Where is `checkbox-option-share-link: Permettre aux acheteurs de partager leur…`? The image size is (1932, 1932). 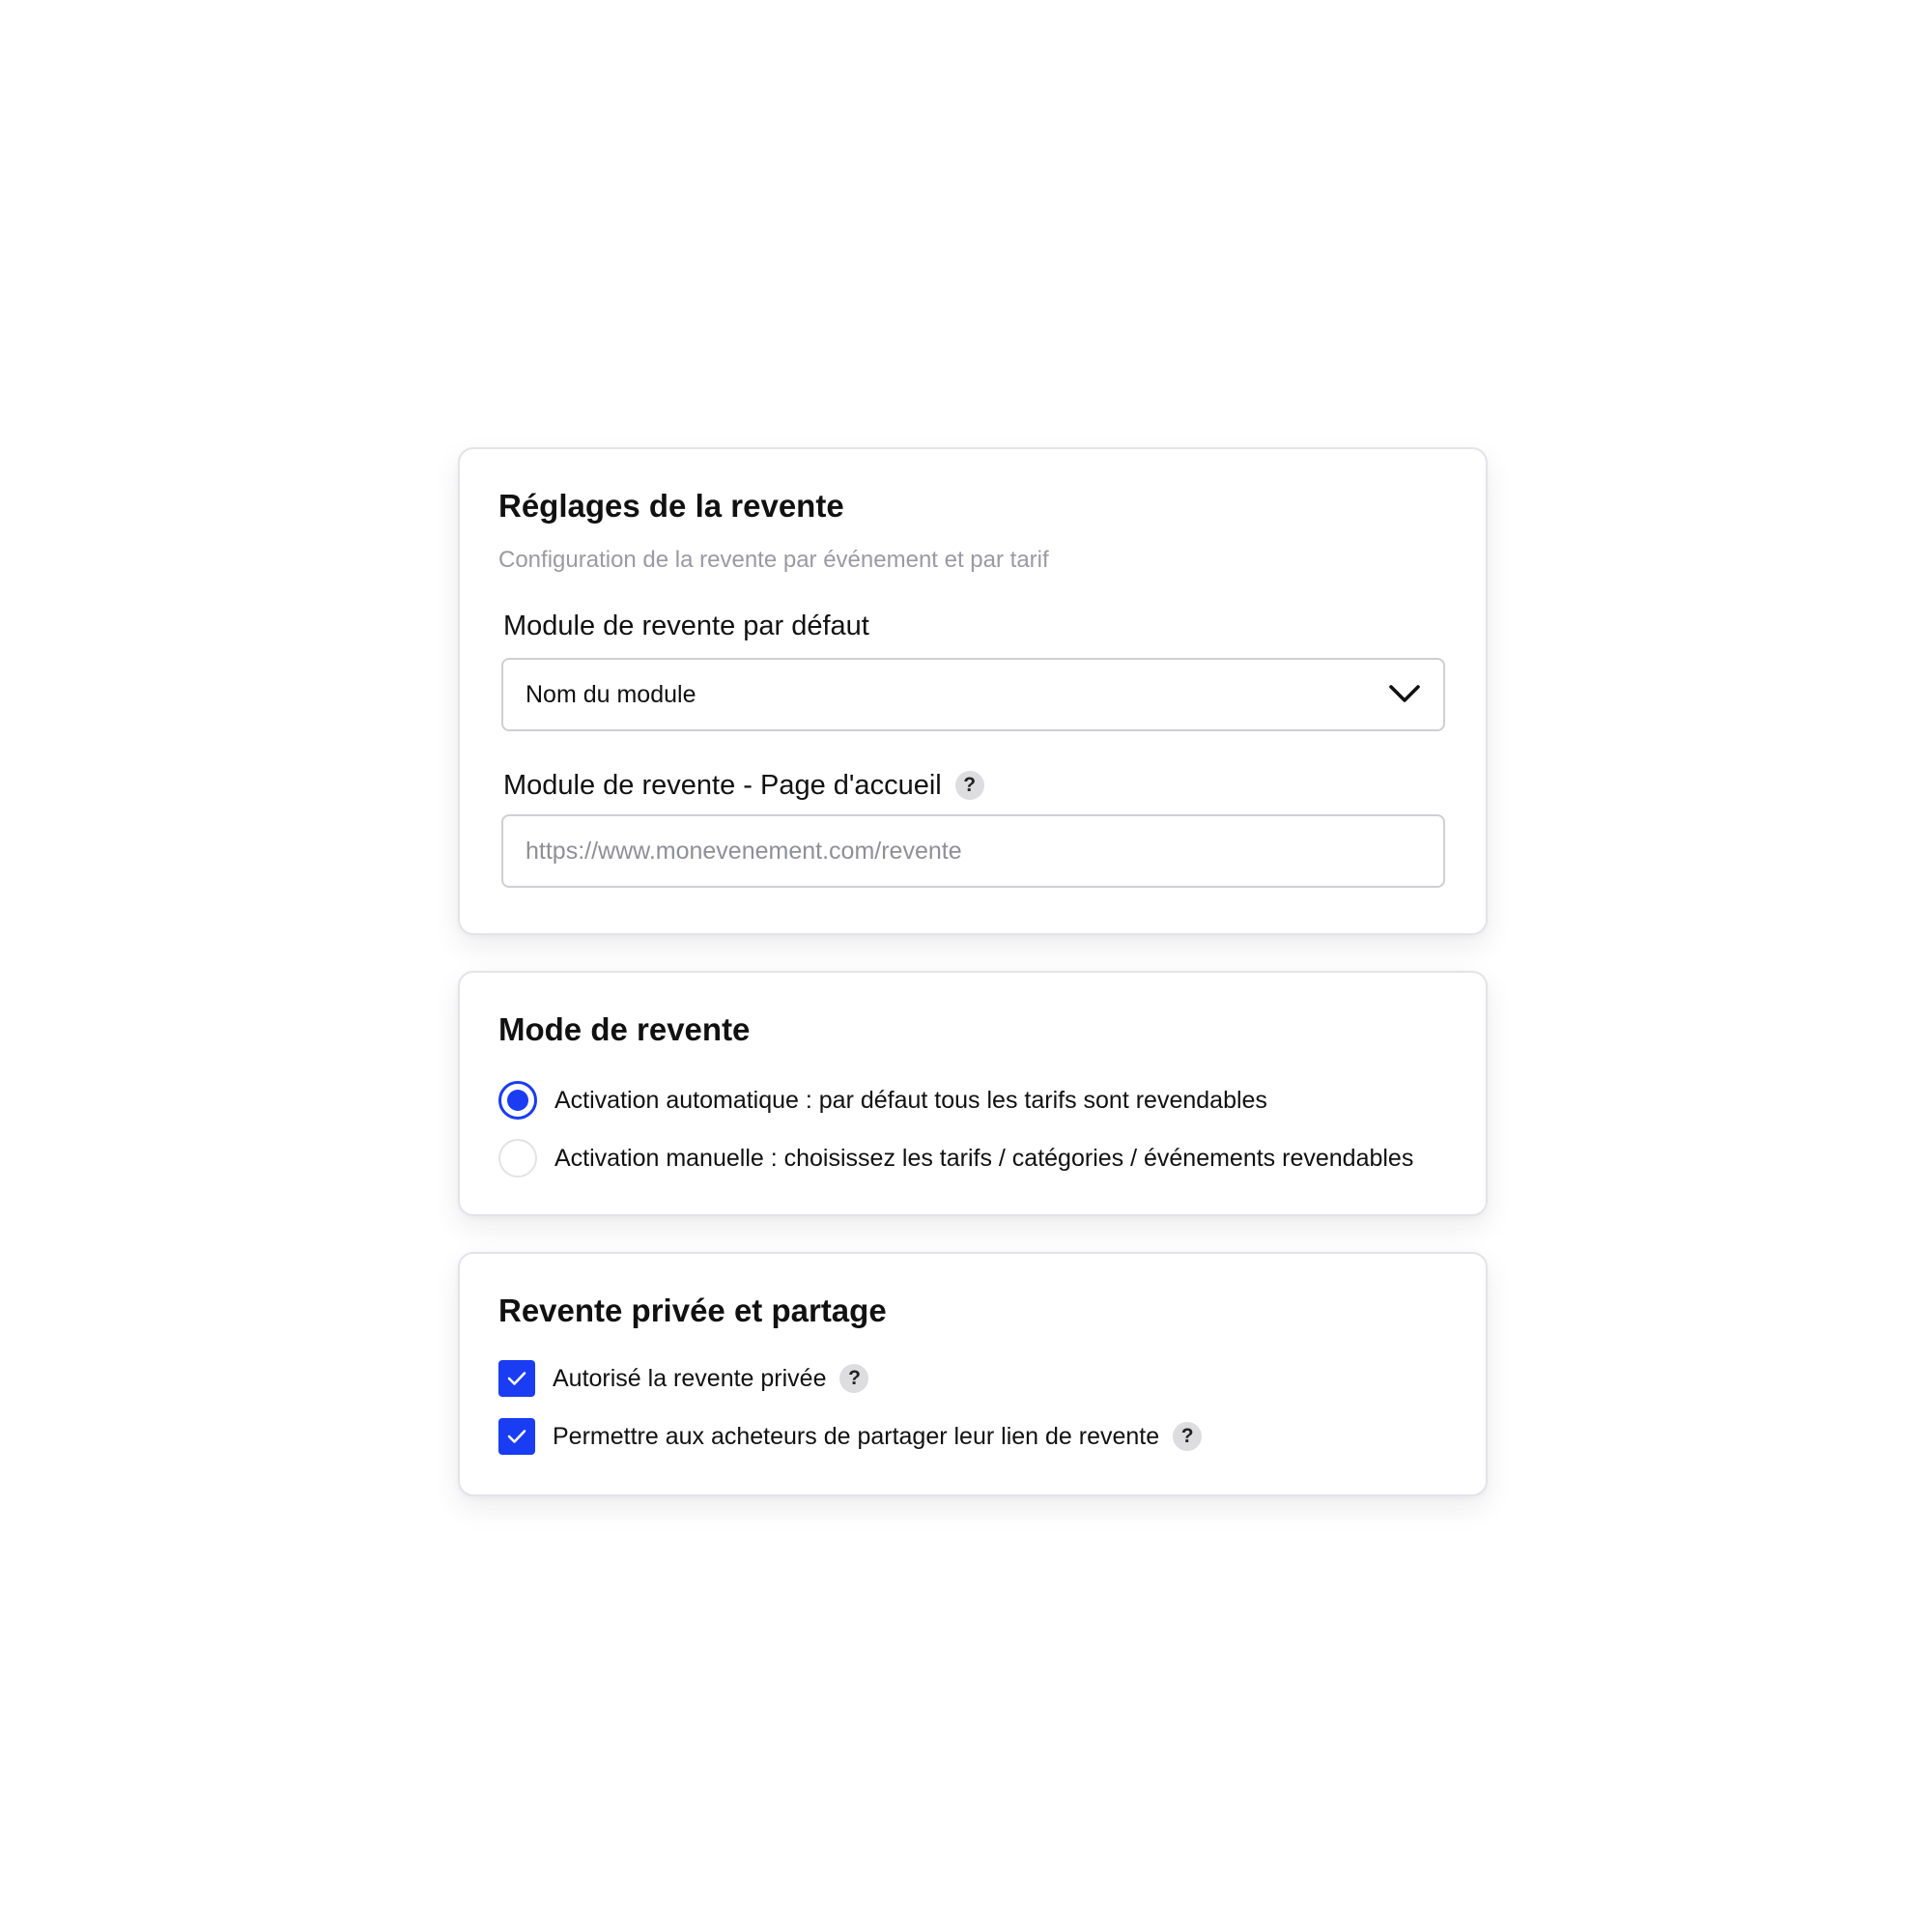
checkbox-option-share-link: Permettre aux acheteurs de partager leur… is located at coordinates (850, 1436).